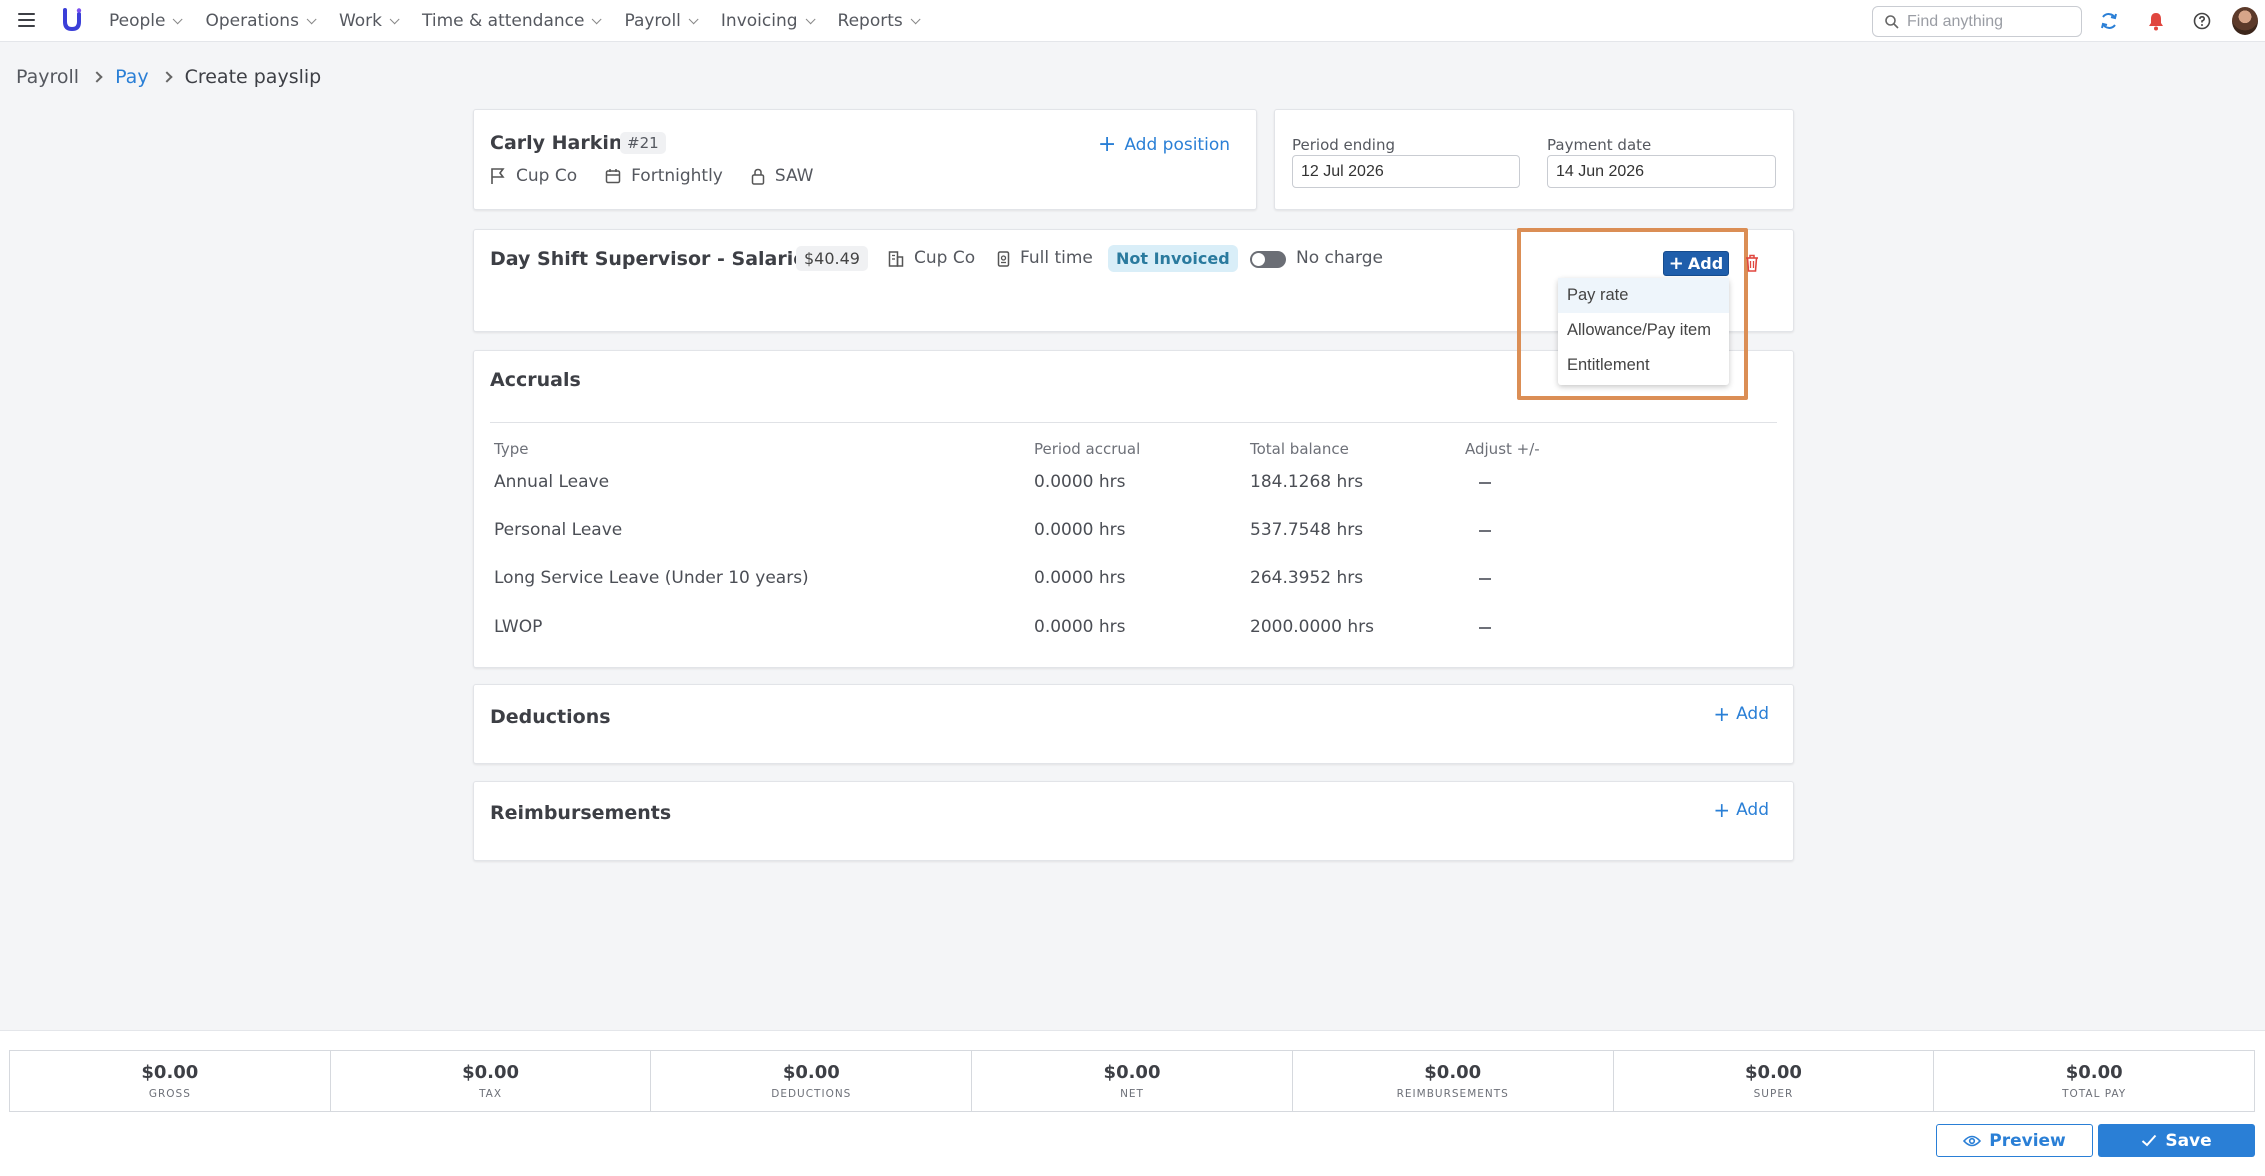 Image resolution: width=2265 pixels, height=1176 pixels. Describe the element at coordinates (1643, 365) in the screenshot. I see `dropdown-entitlement: Entitlement` at that location.